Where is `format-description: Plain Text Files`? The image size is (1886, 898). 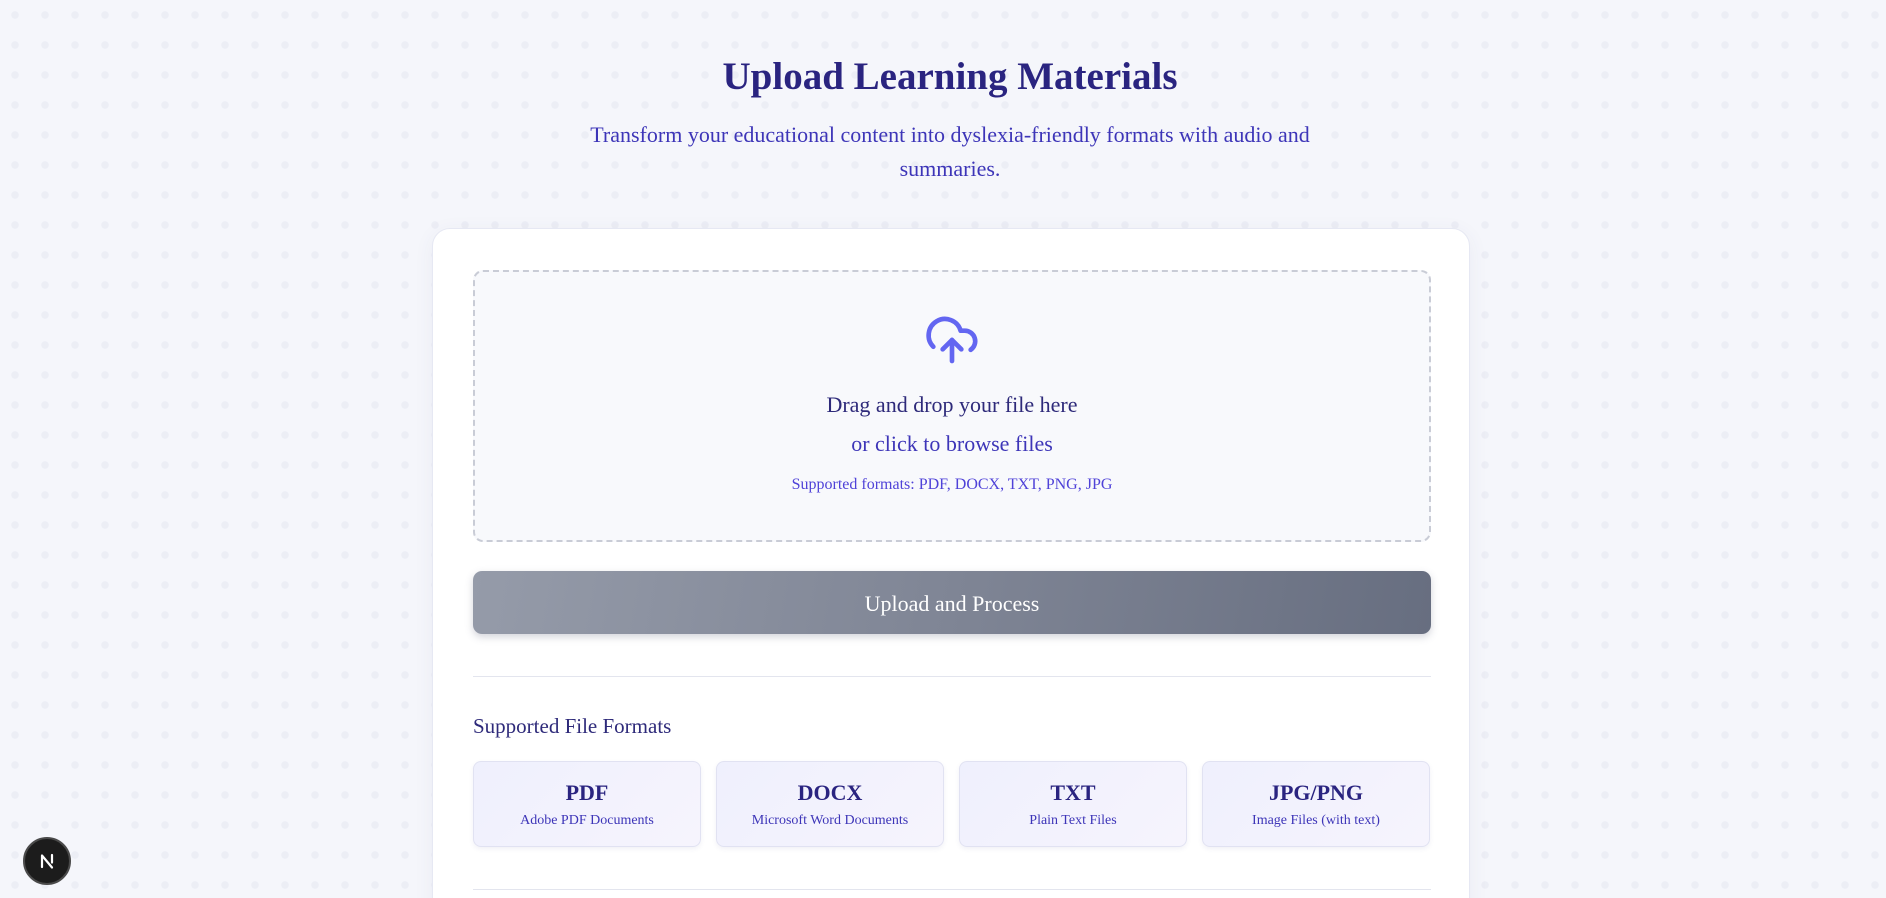 format-description: Plain Text Files is located at coordinates (1073, 820).